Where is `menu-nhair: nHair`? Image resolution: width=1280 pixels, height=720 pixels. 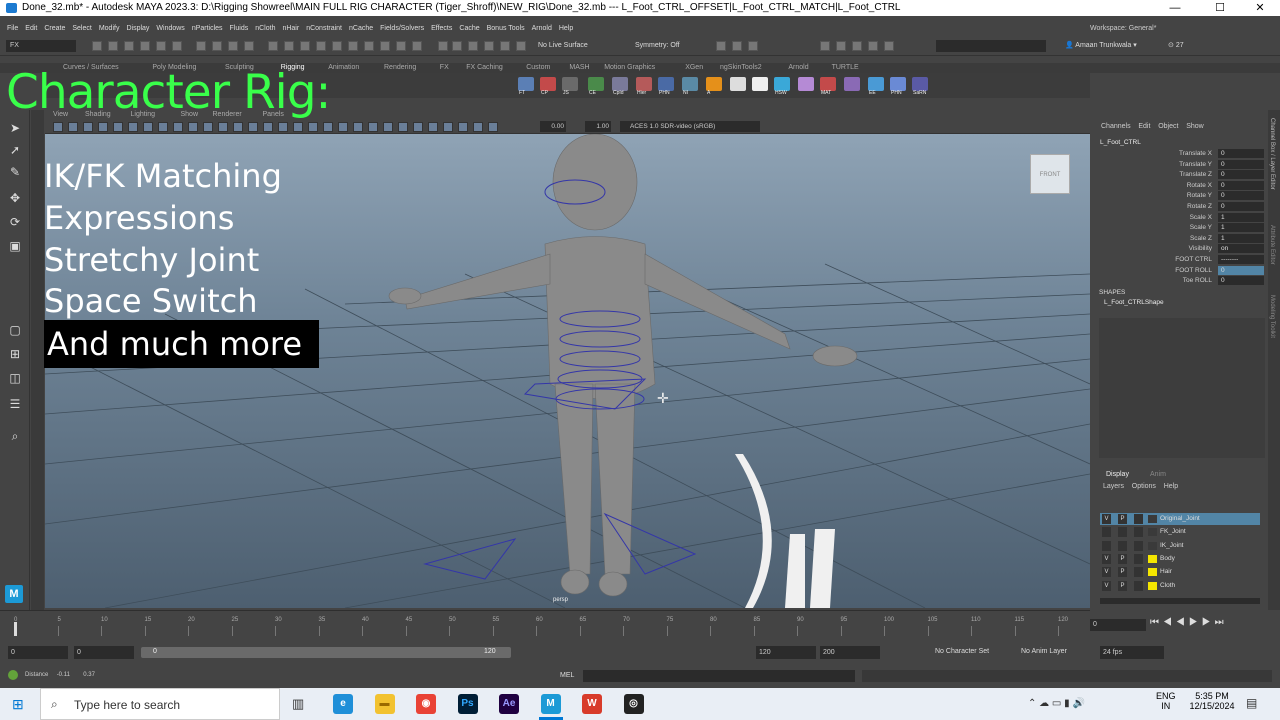 menu-nhair: nHair is located at coordinates (290, 28).